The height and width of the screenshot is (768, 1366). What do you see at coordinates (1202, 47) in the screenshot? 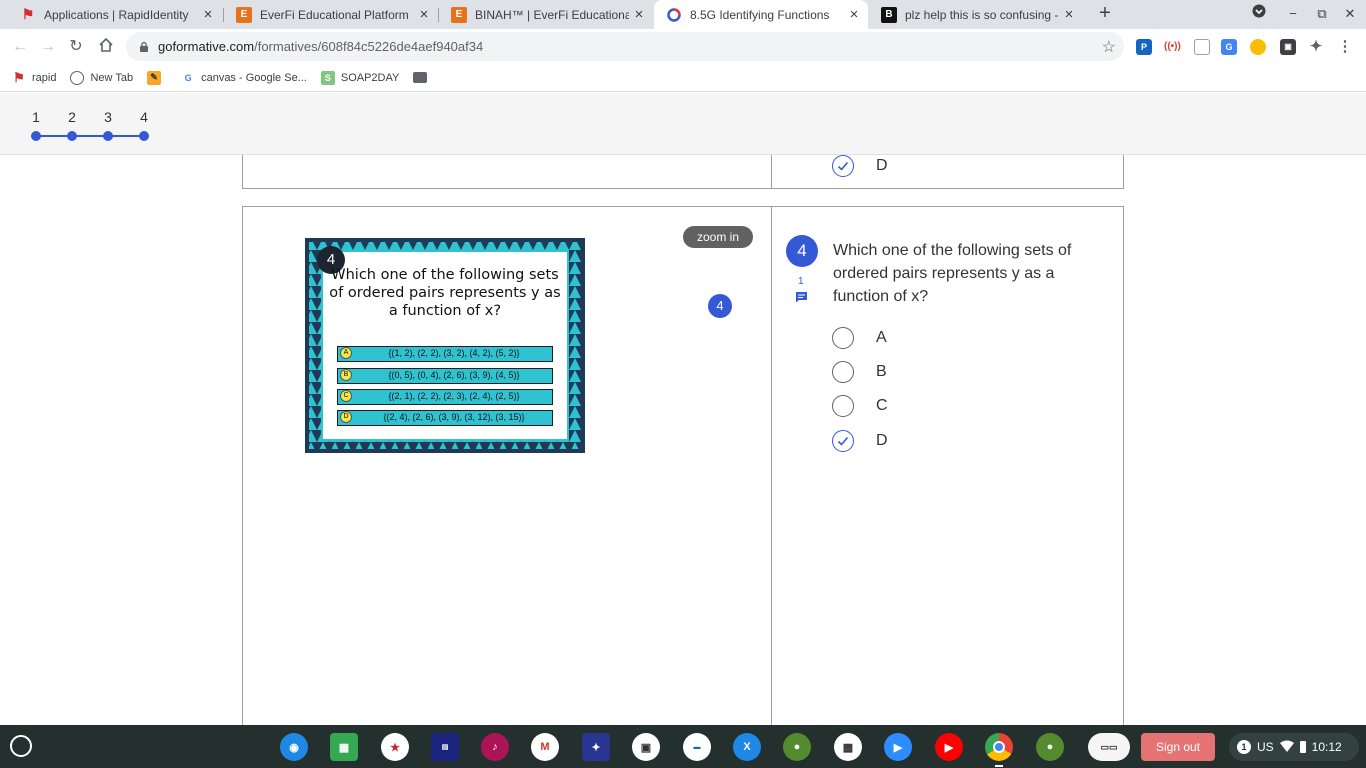
I see `extension-screen-icon` at bounding box center [1202, 47].